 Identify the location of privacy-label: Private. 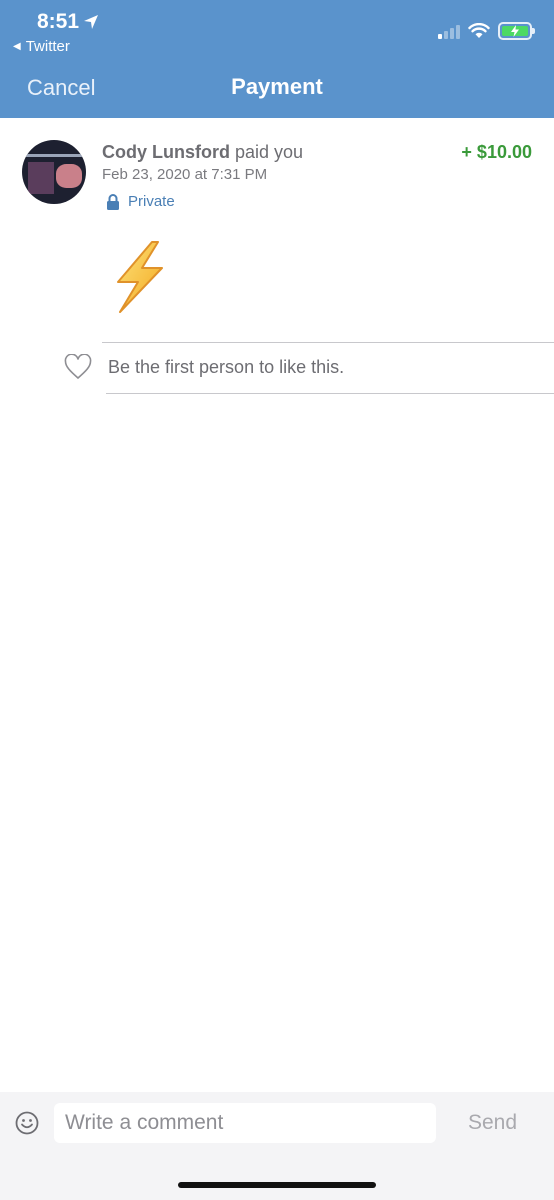
(151, 201).